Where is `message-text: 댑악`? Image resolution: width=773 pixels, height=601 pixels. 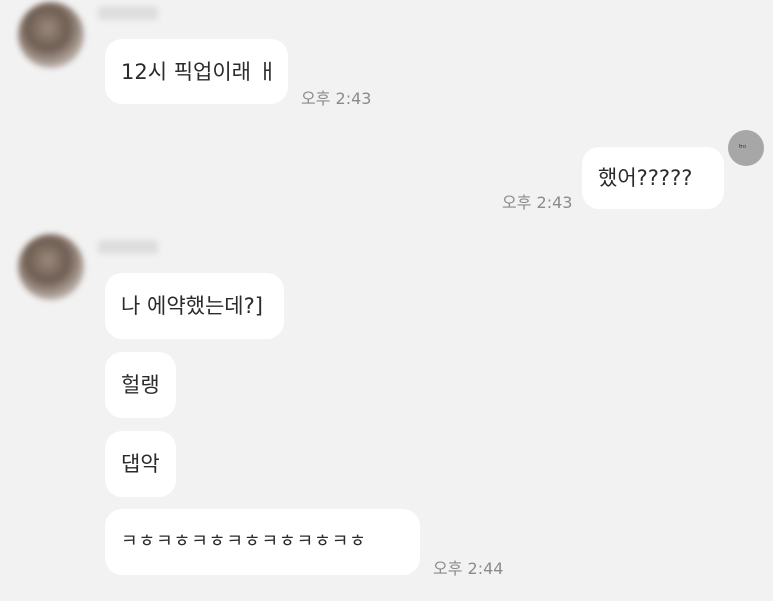 message-text: 댑악 is located at coordinates (140, 464).